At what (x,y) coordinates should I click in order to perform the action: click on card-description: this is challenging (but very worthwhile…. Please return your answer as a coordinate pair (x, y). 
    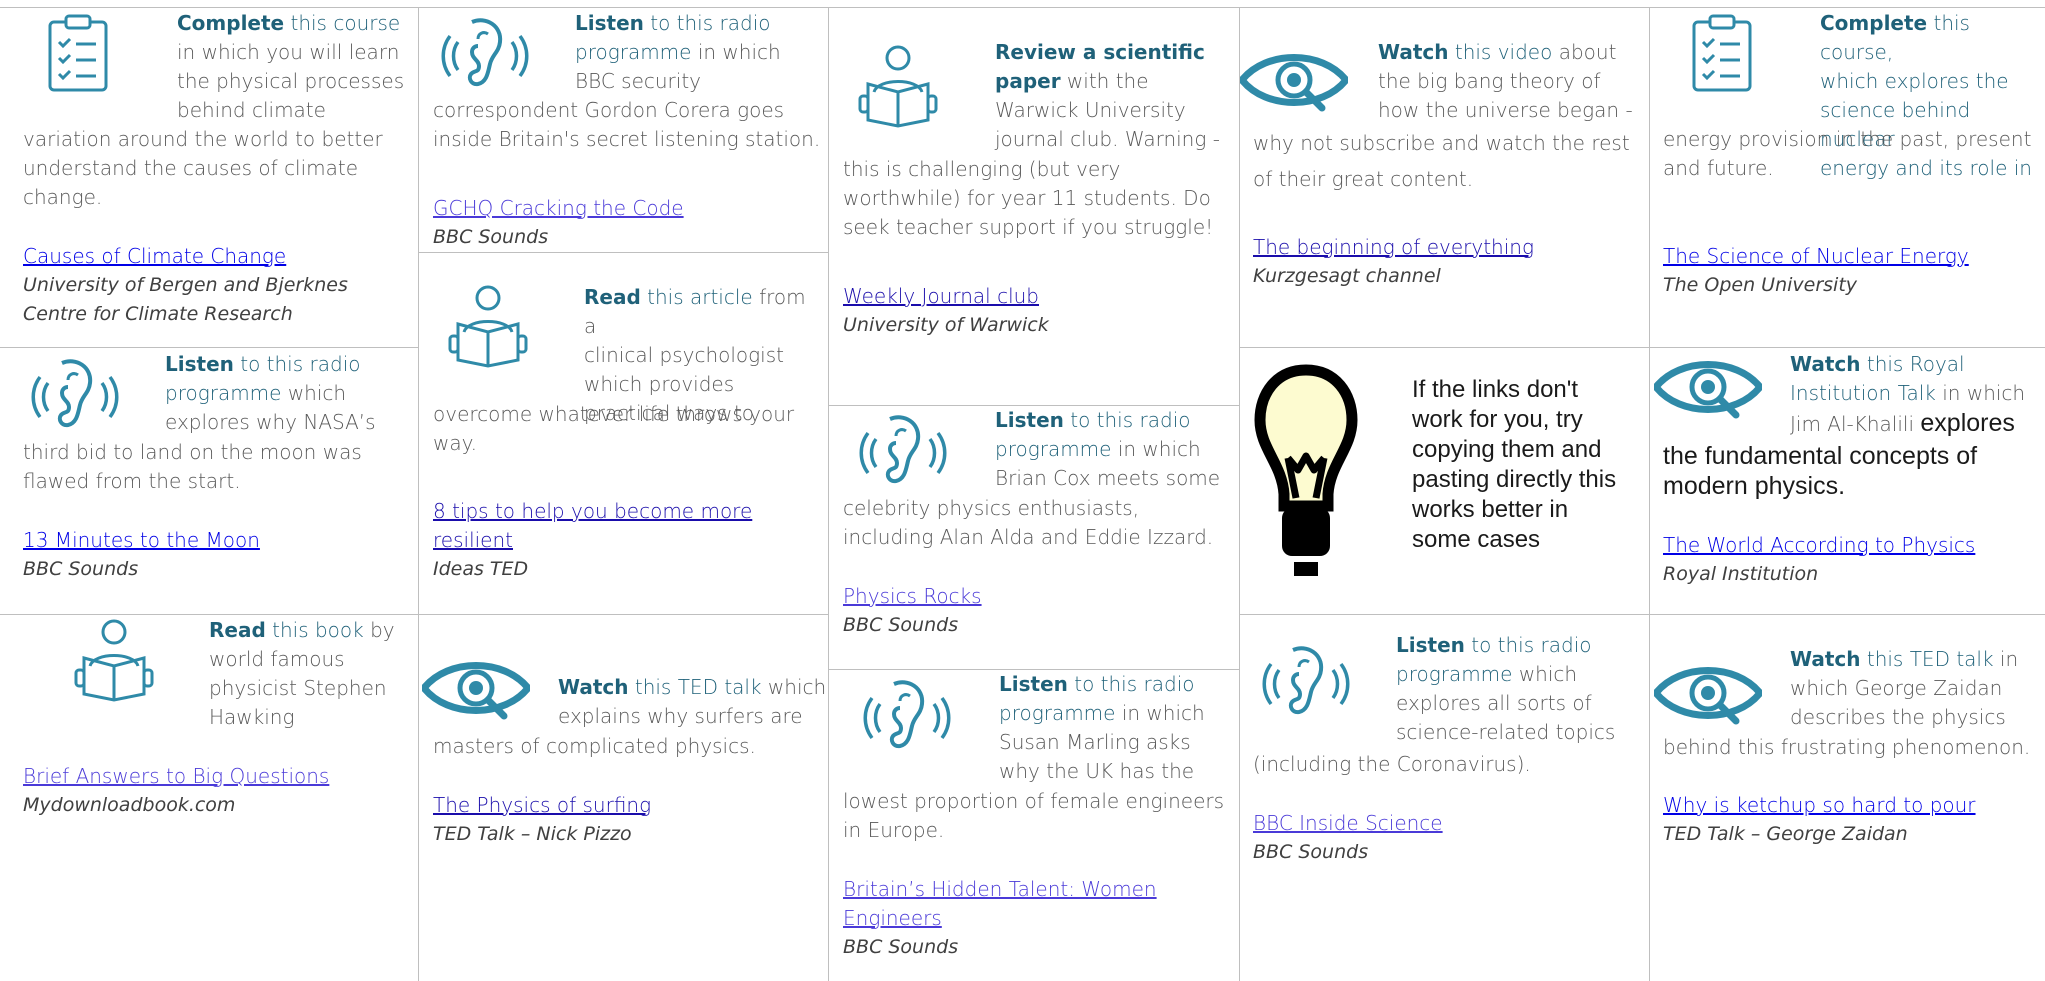
    Looking at the image, I should click on (1028, 198).